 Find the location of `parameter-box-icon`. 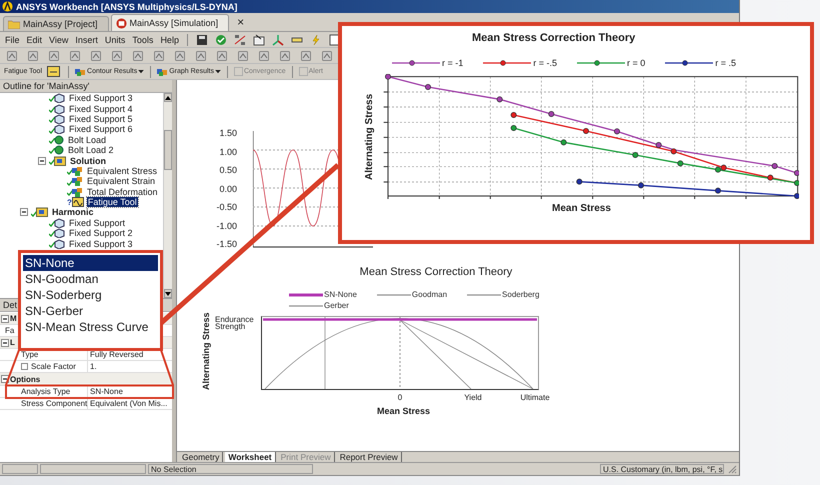

parameter-box-icon is located at coordinates (24, 366).